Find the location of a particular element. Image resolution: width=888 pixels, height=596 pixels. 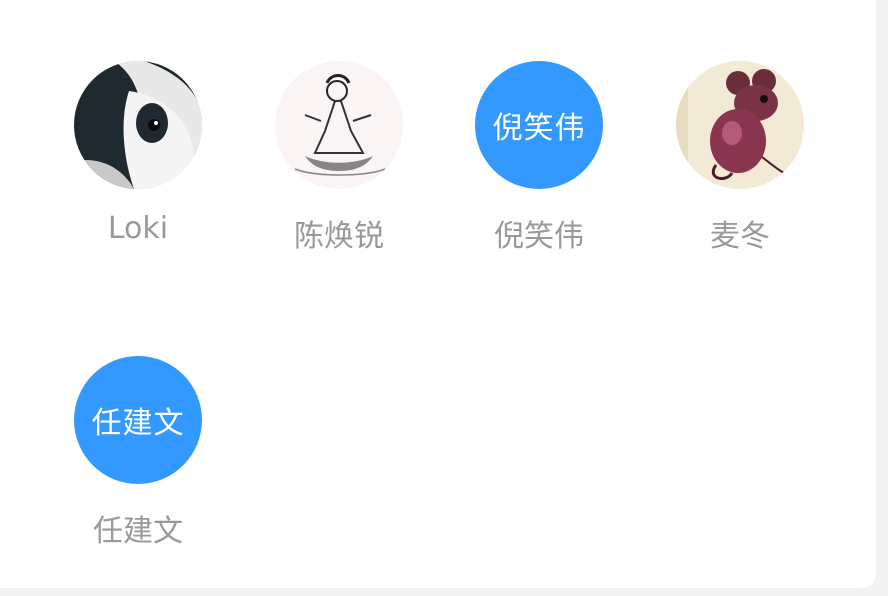

member-item: 任建文 任建文 is located at coordinates (138, 456).